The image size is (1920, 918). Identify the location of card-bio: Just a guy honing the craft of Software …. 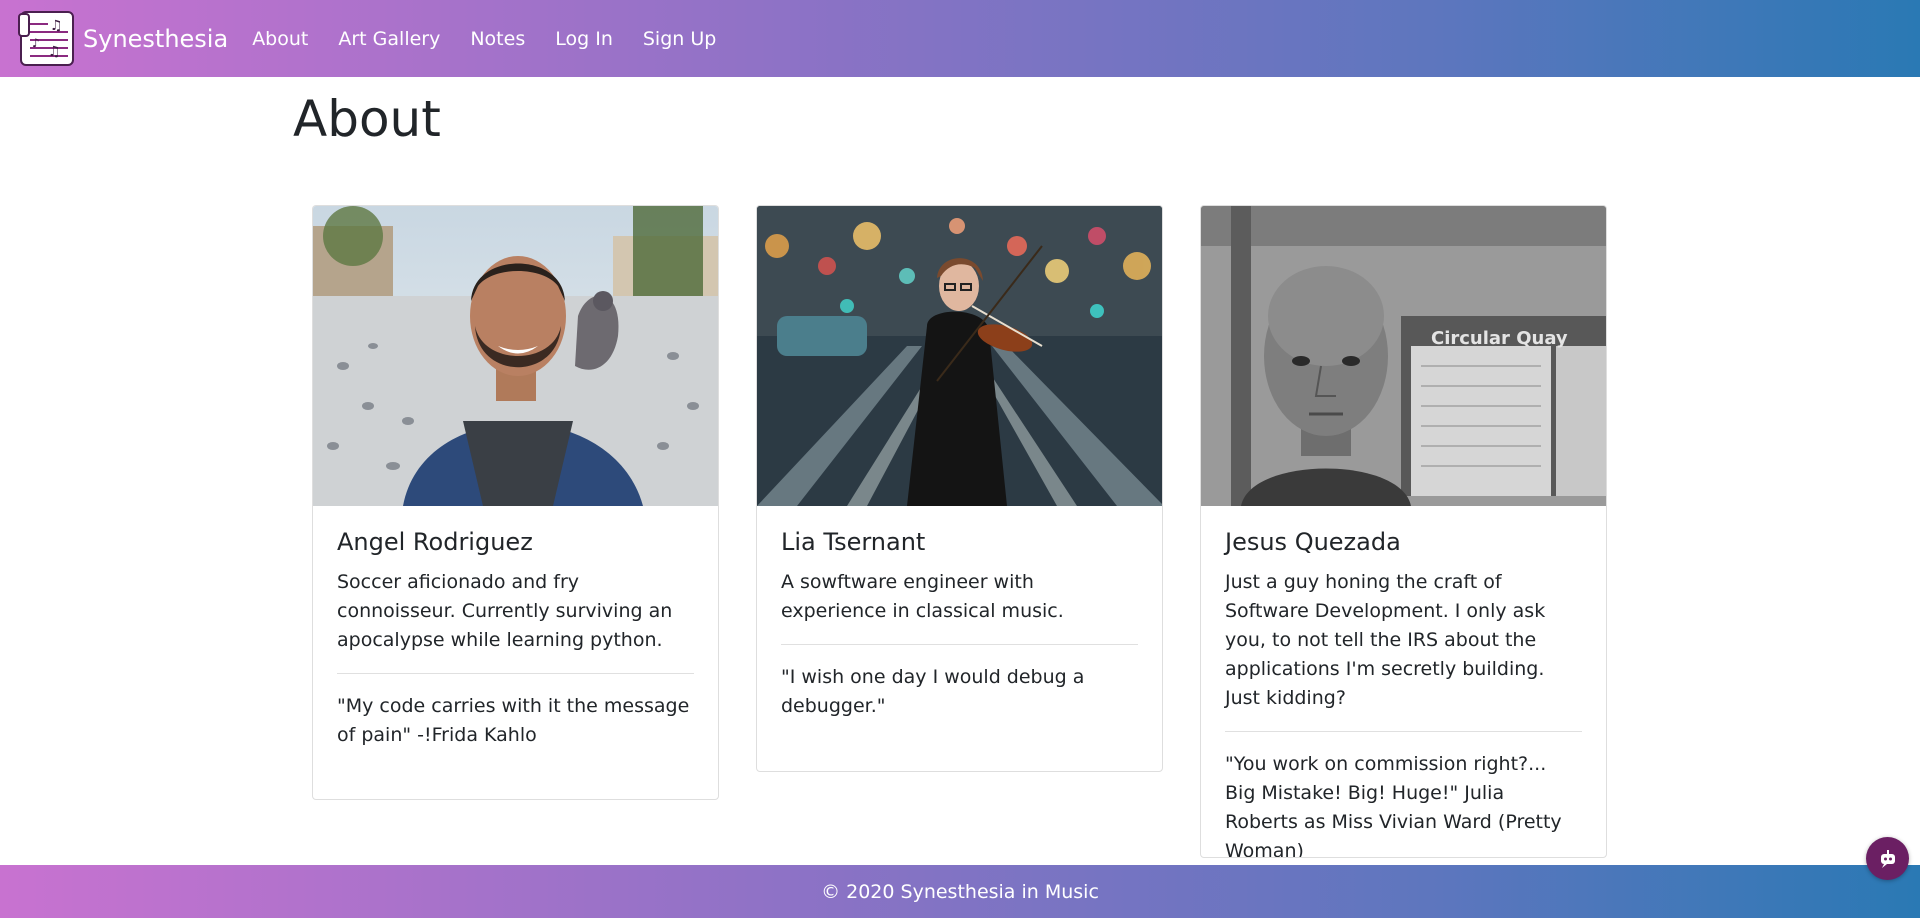
(1385, 640).